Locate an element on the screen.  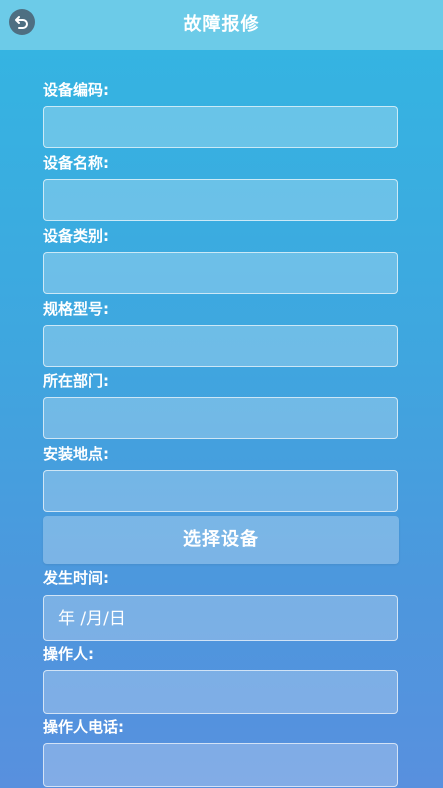
select-equipment-button: 选择设备 is located at coordinates (221, 540).